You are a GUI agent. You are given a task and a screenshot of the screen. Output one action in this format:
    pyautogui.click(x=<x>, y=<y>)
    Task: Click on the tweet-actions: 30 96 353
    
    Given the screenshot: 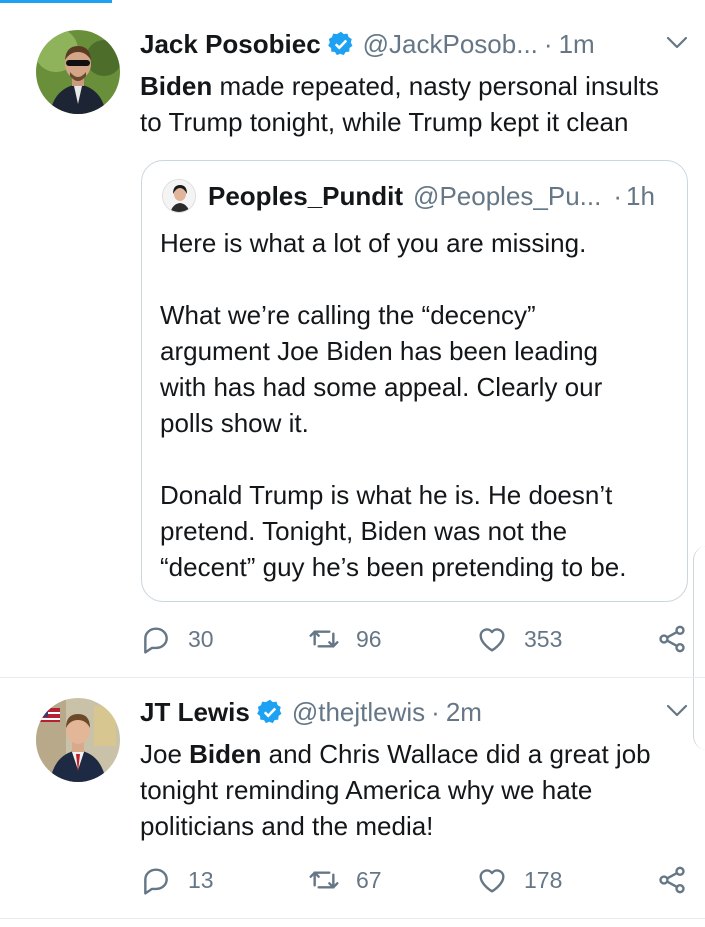 What is the action you would take?
    pyautogui.click(x=420, y=639)
    